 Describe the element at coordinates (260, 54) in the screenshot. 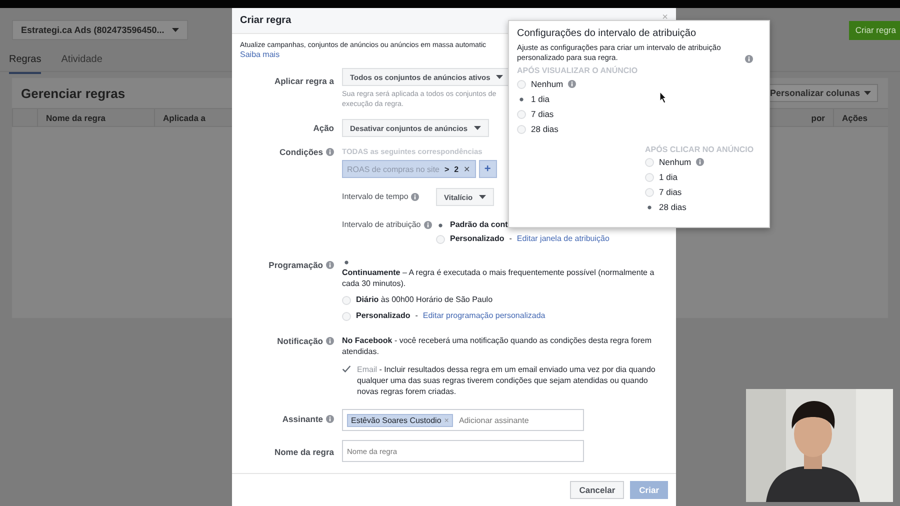

I see `learn-more-link: Saiba mais` at that location.